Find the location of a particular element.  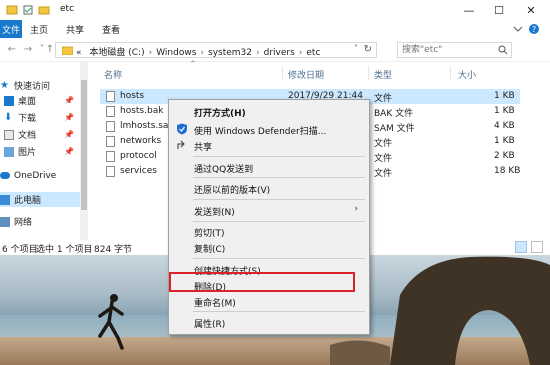

minimize-button: — is located at coordinates (469, 10).